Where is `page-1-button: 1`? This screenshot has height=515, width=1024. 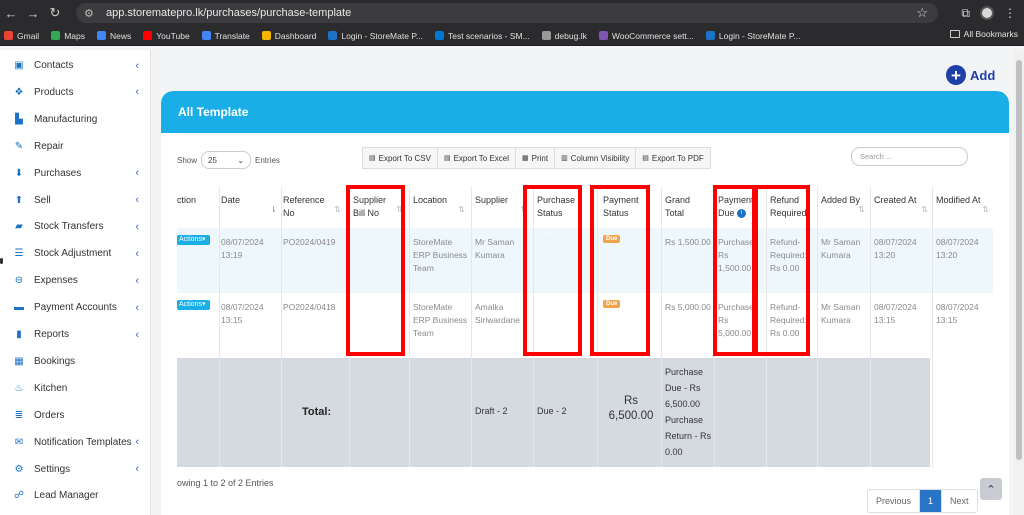 page-1-button: 1 is located at coordinates (931, 501).